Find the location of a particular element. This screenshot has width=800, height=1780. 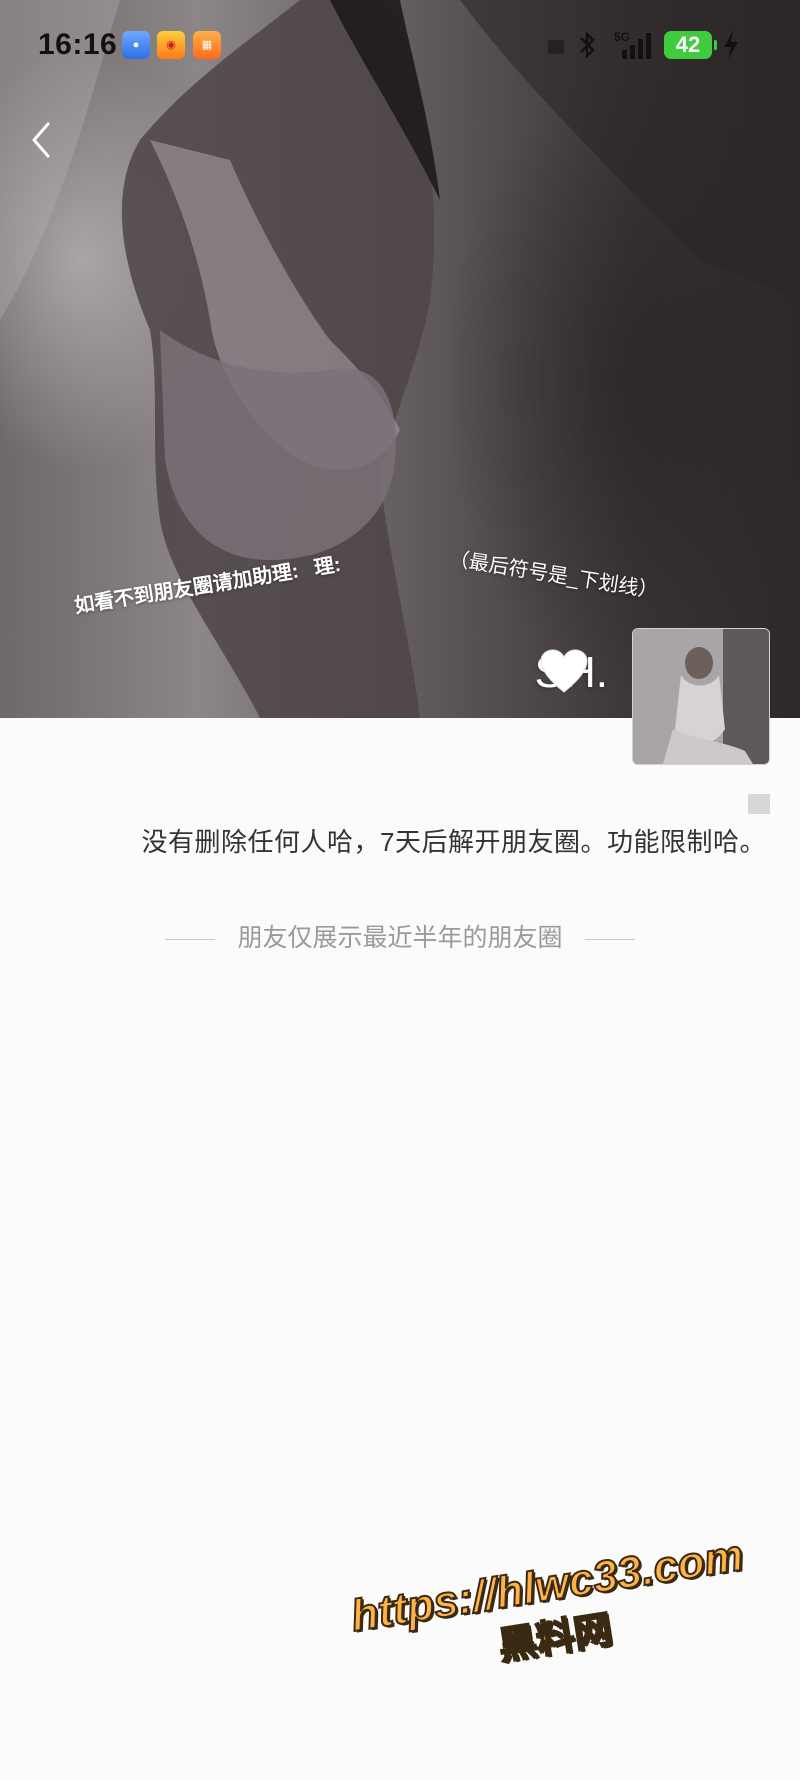

battery-indicator: 42 is located at coordinates (690, 45).